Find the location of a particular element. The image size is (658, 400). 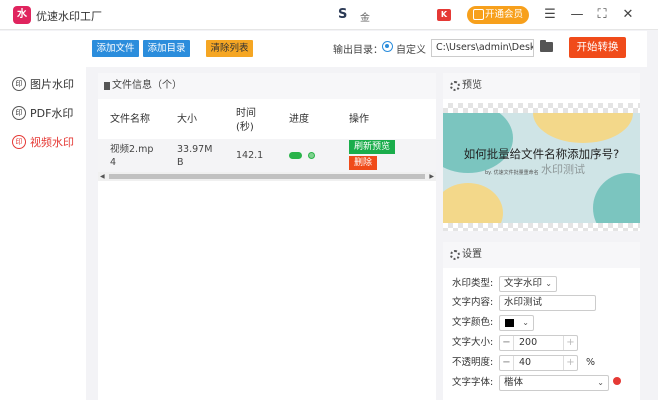

watermark-type-value: 文字水印 is located at coordinates (523, 283).